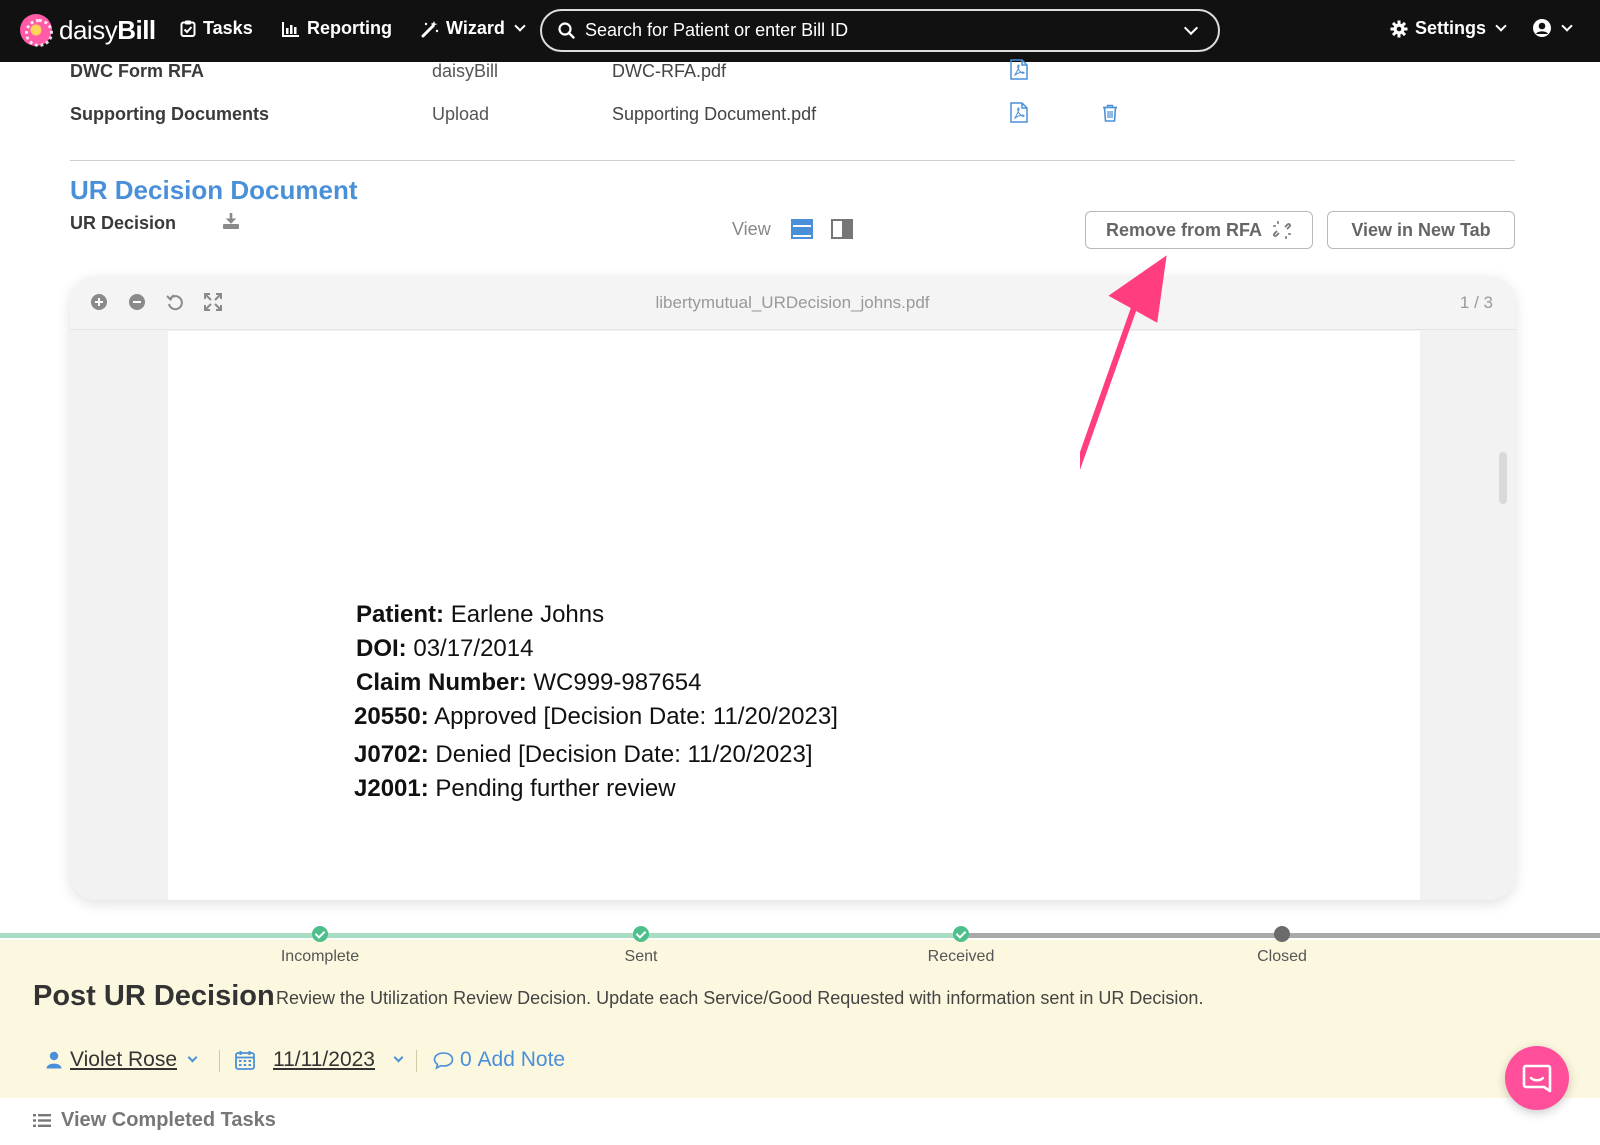 The image size is (1600, 1145). I want to click on add-note-link: 0 Add Note, so click(499, 1060).